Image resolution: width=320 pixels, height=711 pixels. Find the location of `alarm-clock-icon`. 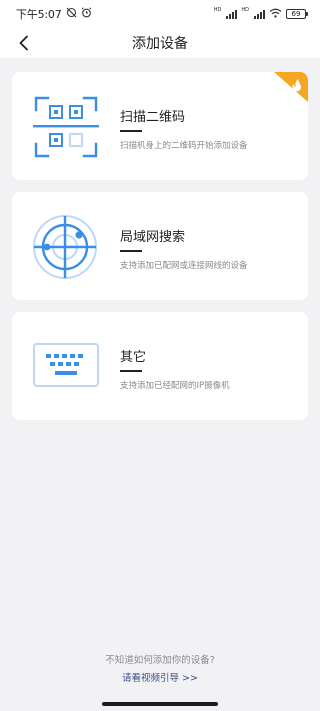

alarm-clock-icon is located at coordinates (86, 14).